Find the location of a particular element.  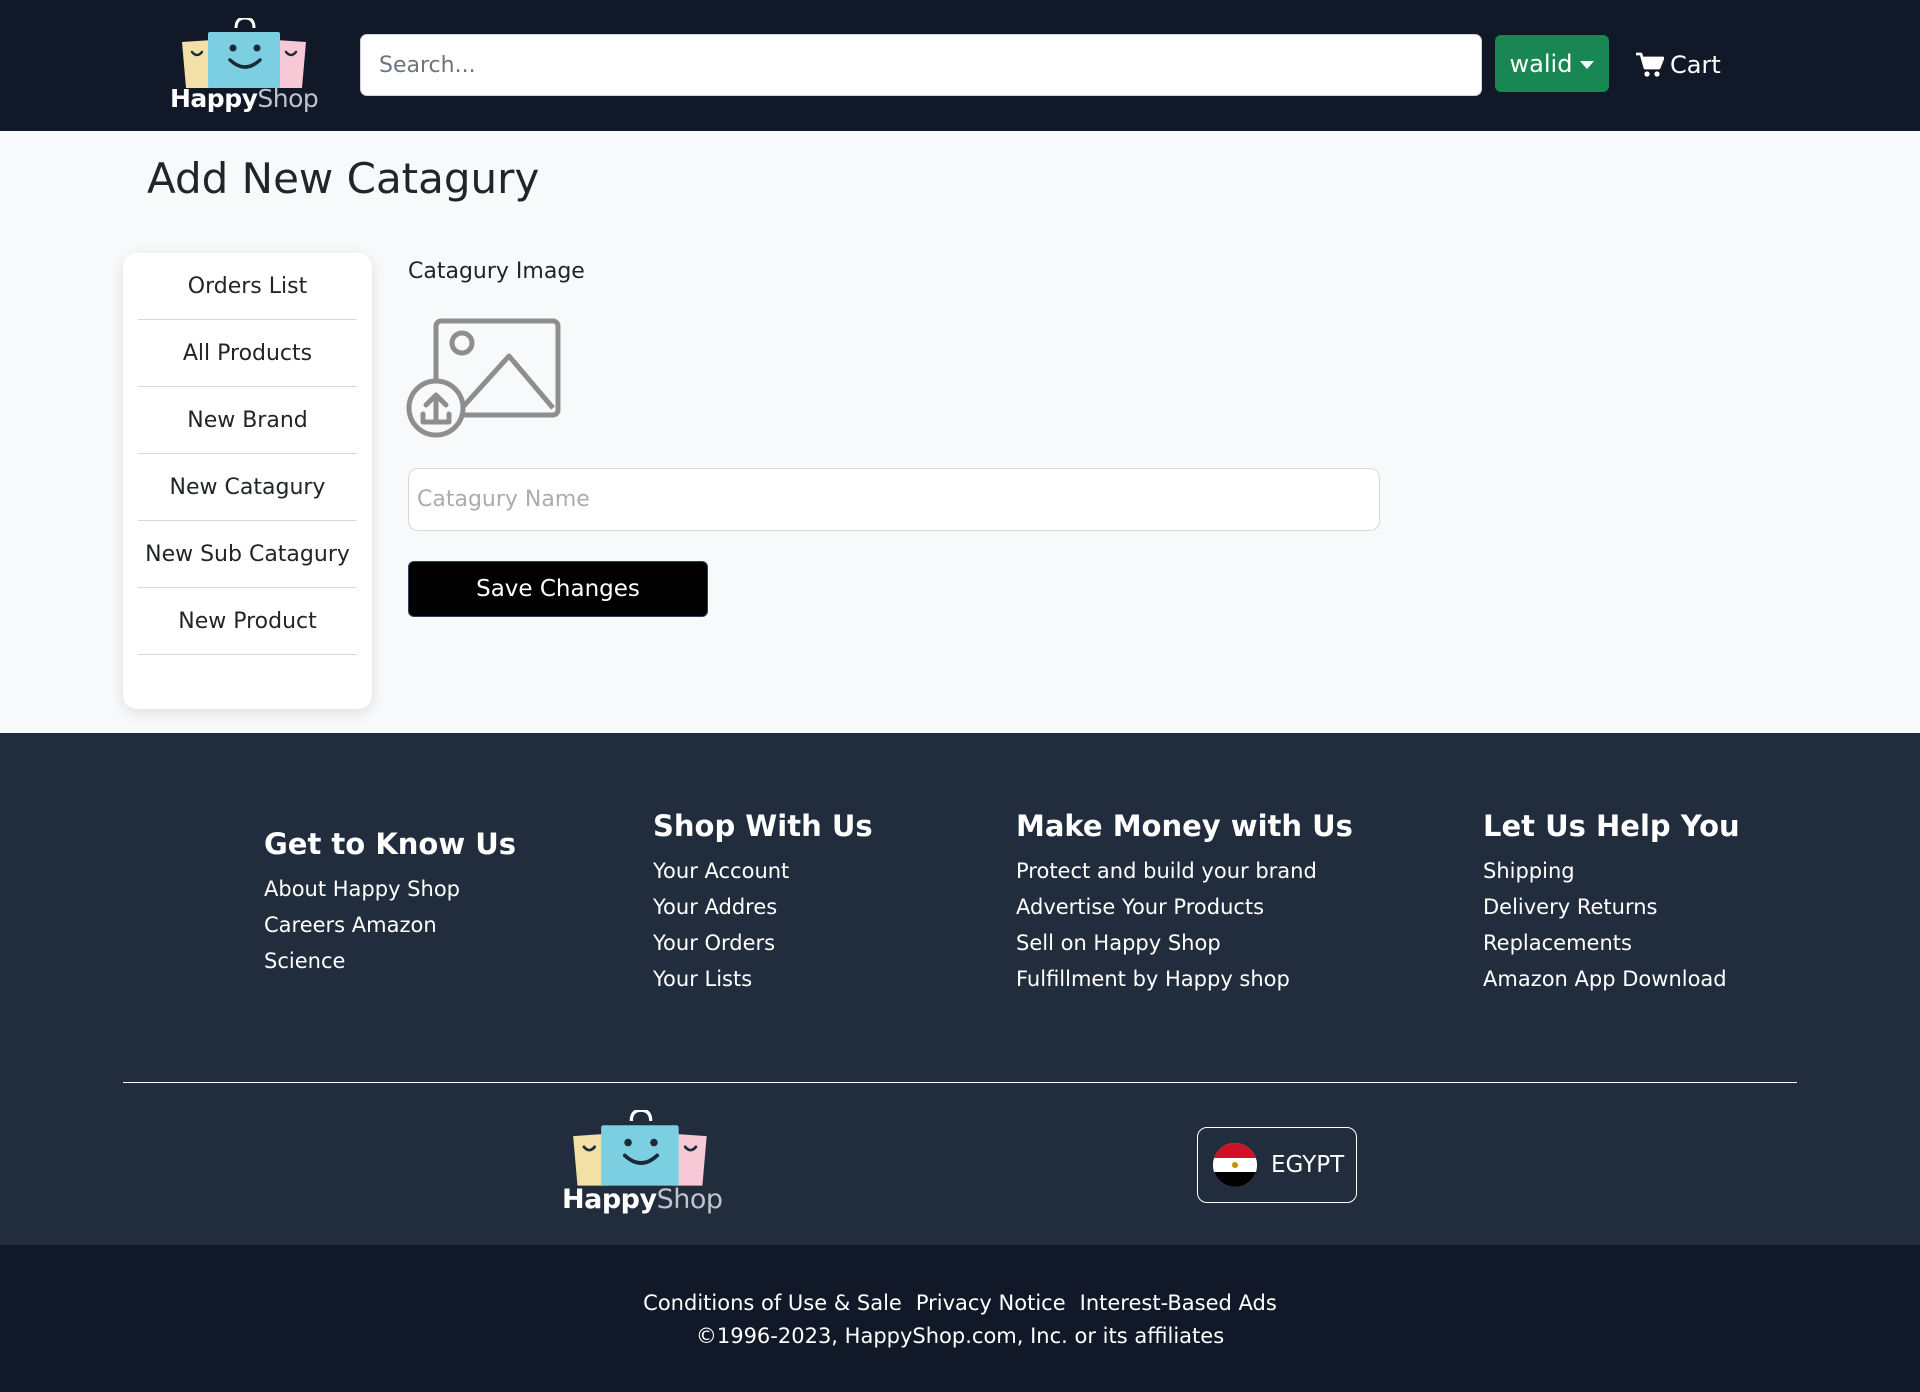

sidebar-item-label: All Products is located at coordinates (247, 353).